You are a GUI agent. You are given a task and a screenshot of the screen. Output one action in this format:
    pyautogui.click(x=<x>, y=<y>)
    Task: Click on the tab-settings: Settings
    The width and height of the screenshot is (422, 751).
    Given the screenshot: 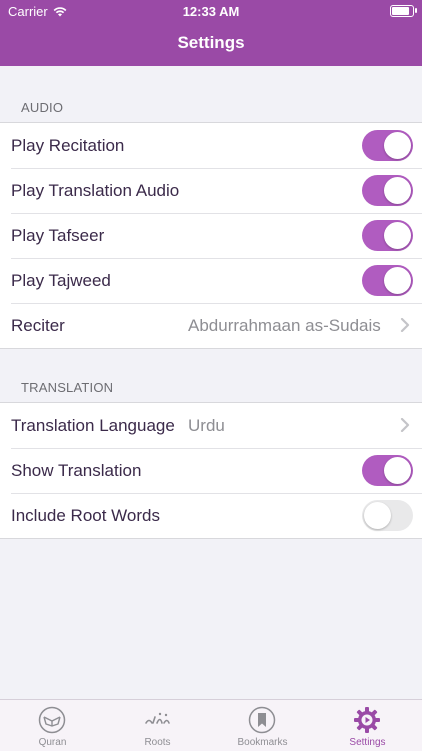 What is the action you would take?
    pyautogui.click(x=367, y=725)
    